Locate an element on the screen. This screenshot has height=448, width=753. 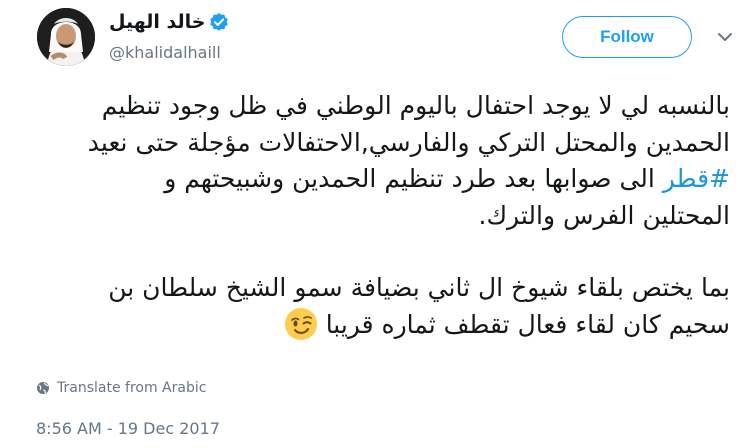
user-handle: @khalidalhaill is located at coordinates (165, 52).